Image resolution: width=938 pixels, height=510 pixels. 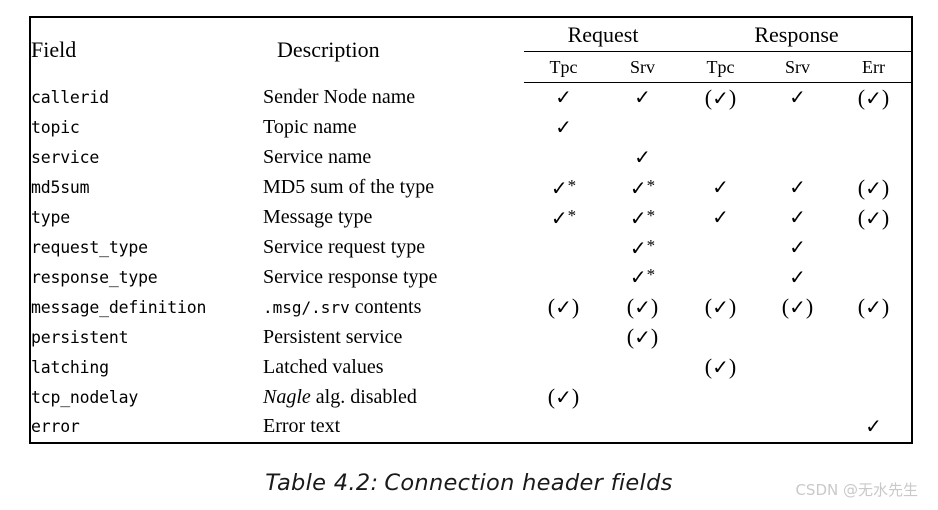 What do you see at coordinates (318, 217) in the screenshot?
I see `cell-description: Message type` at bounding box center [318, 217].